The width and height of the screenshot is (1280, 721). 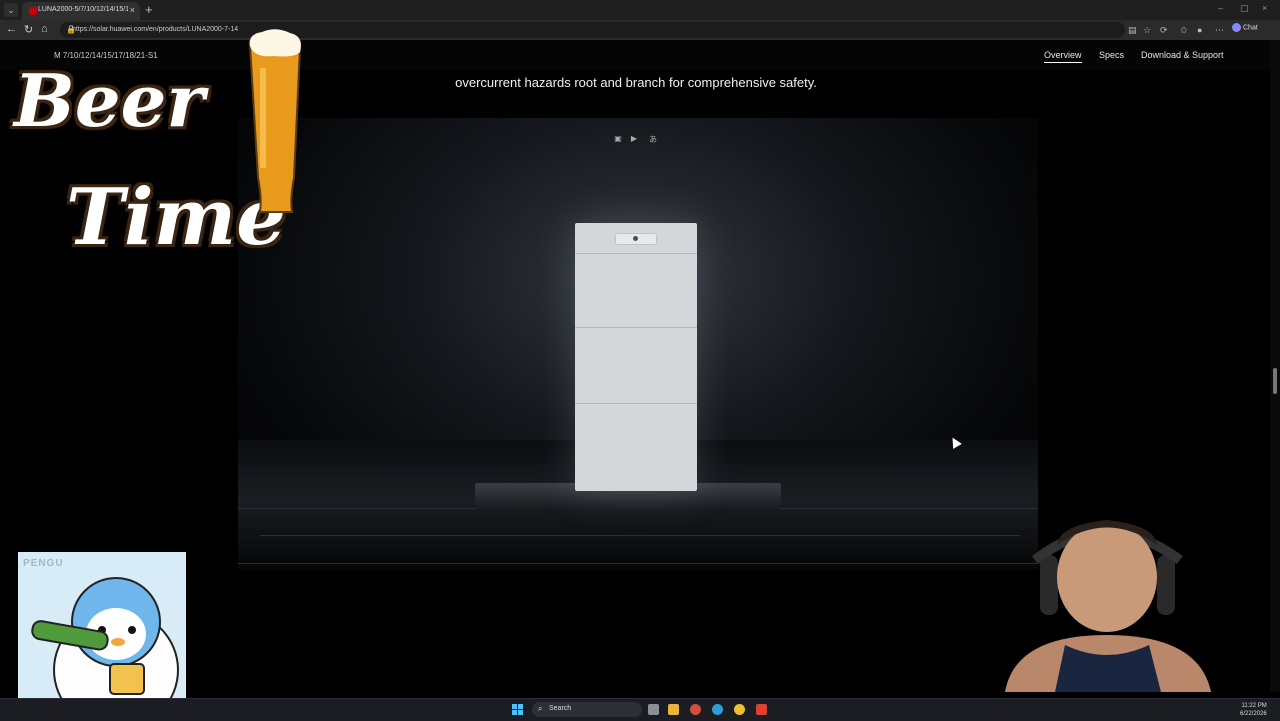 I want to click on beer-glass-icon, so click(x=275, y=121).